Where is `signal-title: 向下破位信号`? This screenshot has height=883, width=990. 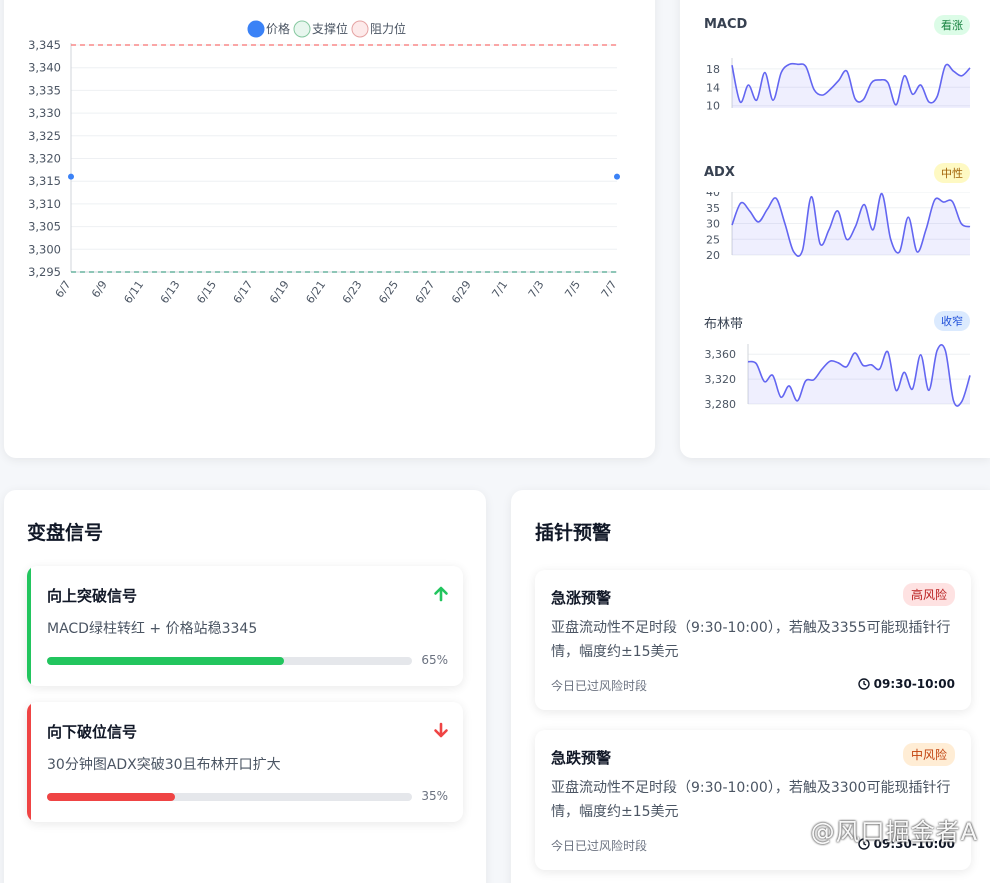 signal-title: 向下破位信号 is located at coordinates (92, 732).